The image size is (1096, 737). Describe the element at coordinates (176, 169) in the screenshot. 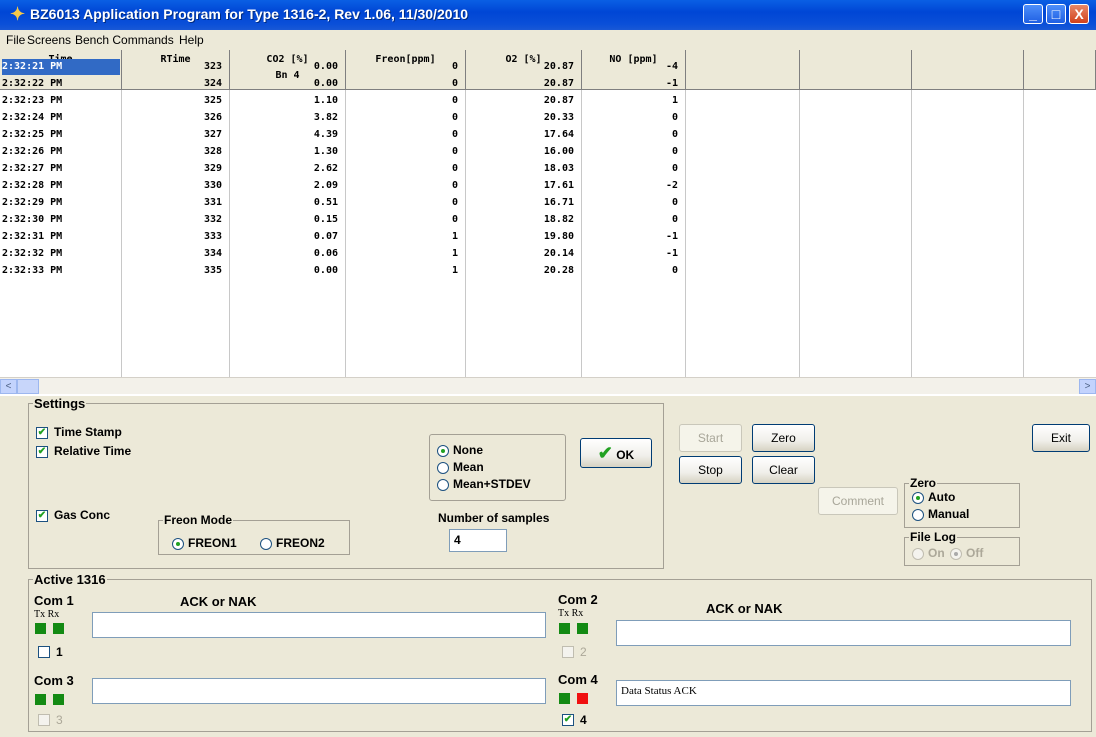

I see `table-cell: 329` at that location.